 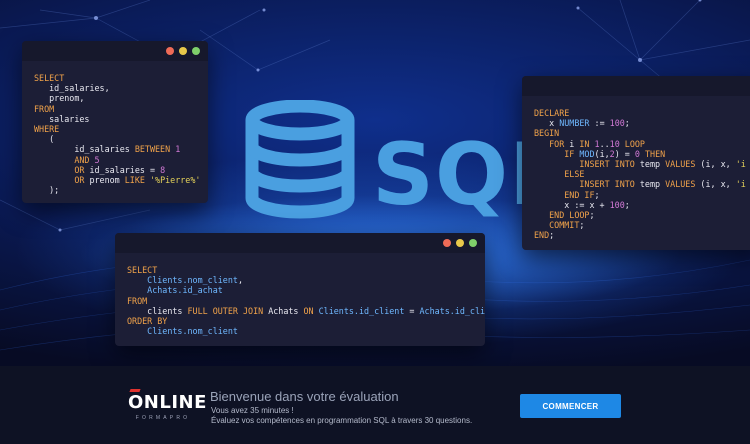 I want to click on code-line: COMMIT;, so click(x=642, y=225).